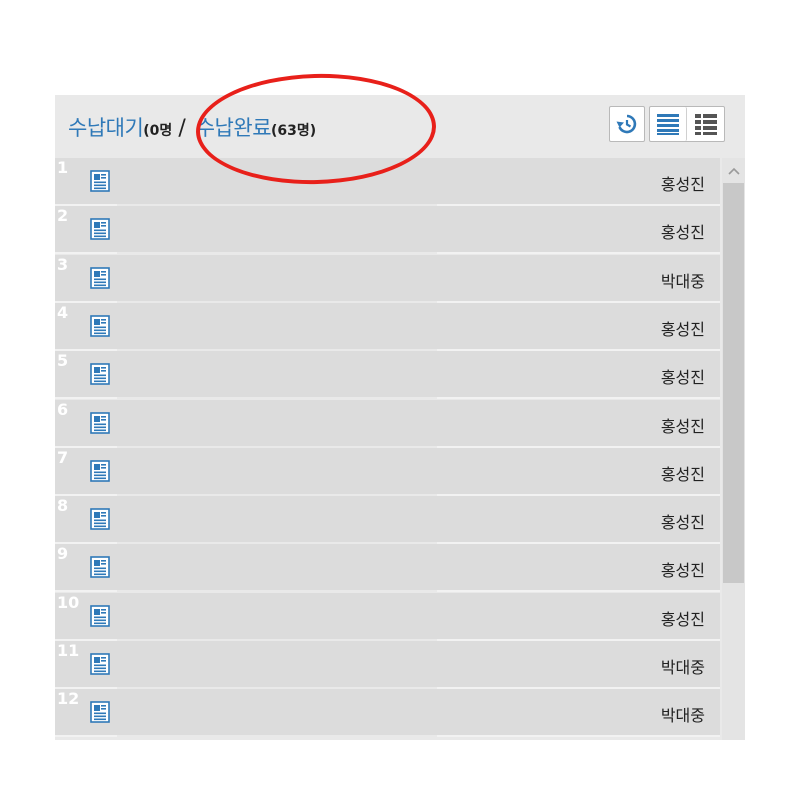 The width and height of the screenshot is (800, 800). What do you see at coordinates (158, 131) in the screenshot?
I see `pending-count: (0명` at bounding box center [158, 131].